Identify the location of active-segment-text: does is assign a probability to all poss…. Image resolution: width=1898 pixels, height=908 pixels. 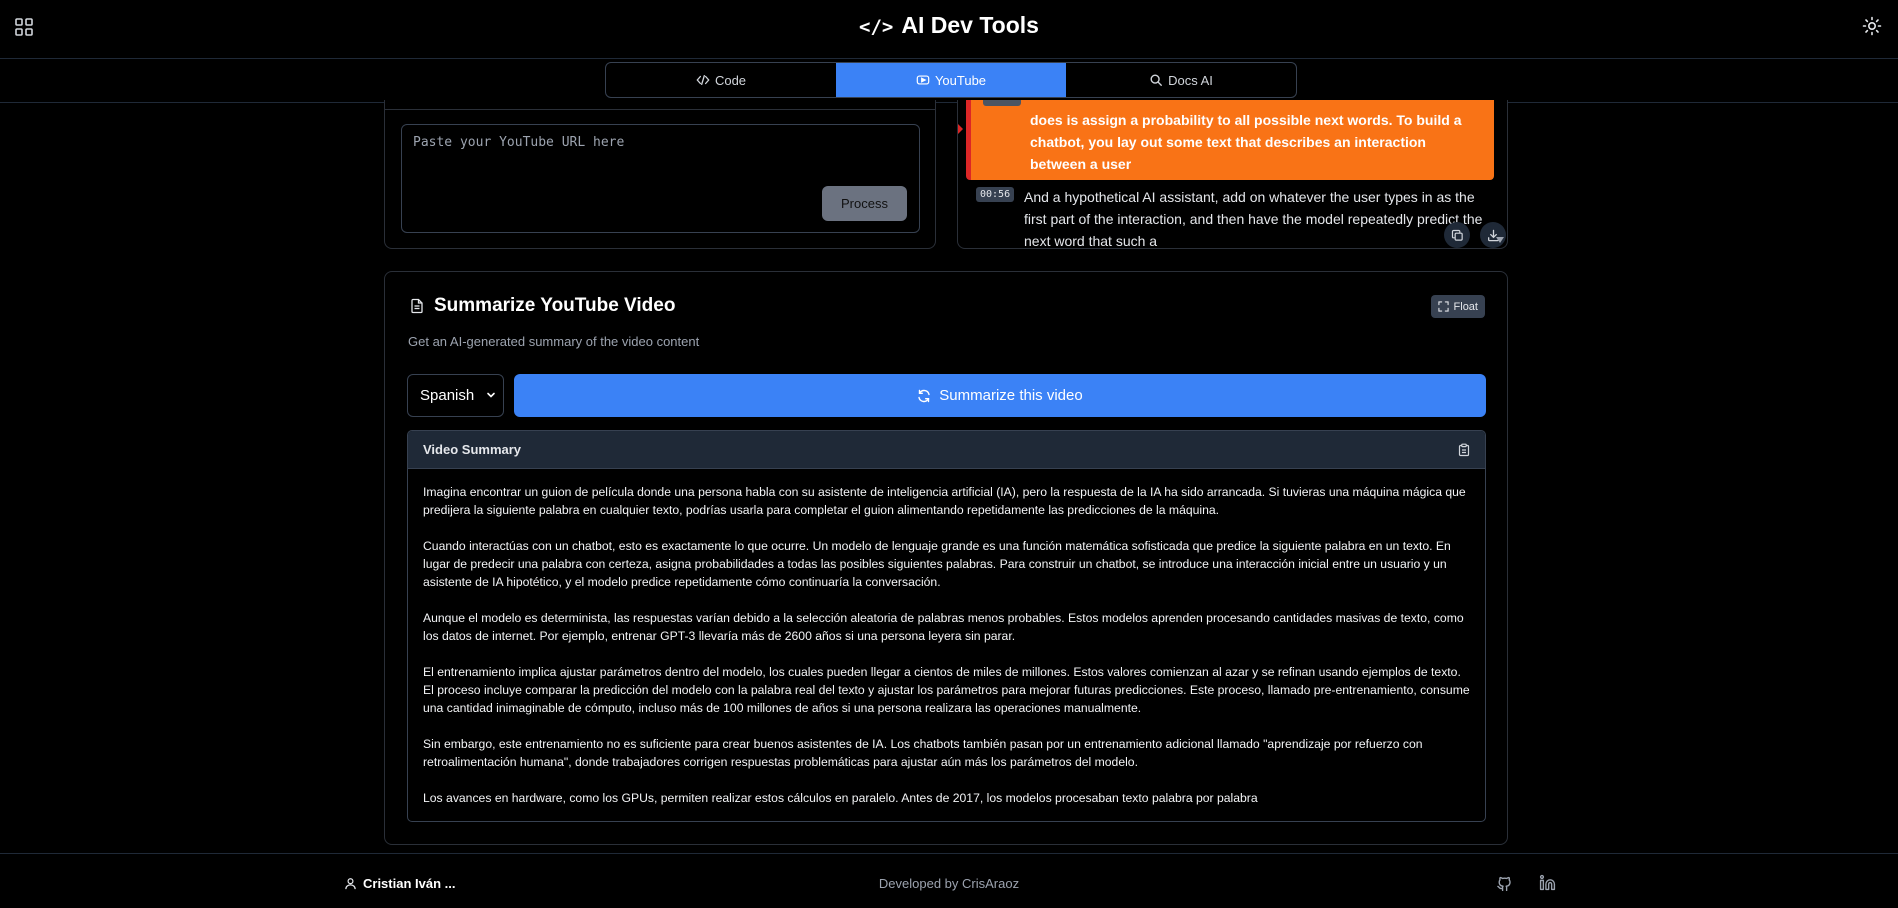
(1246, 142).